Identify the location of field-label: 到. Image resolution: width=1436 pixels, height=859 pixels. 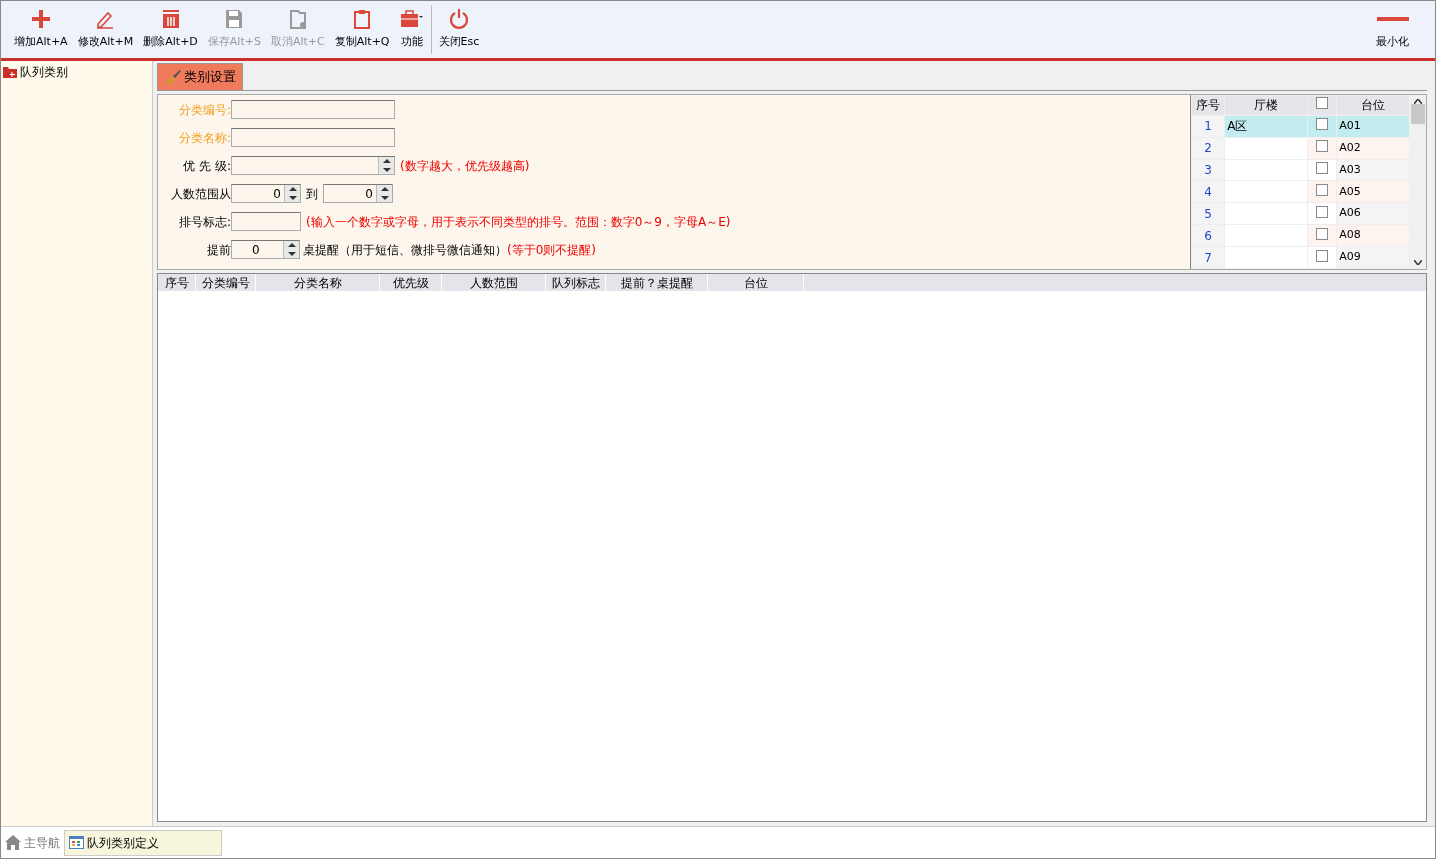
(312, 194).